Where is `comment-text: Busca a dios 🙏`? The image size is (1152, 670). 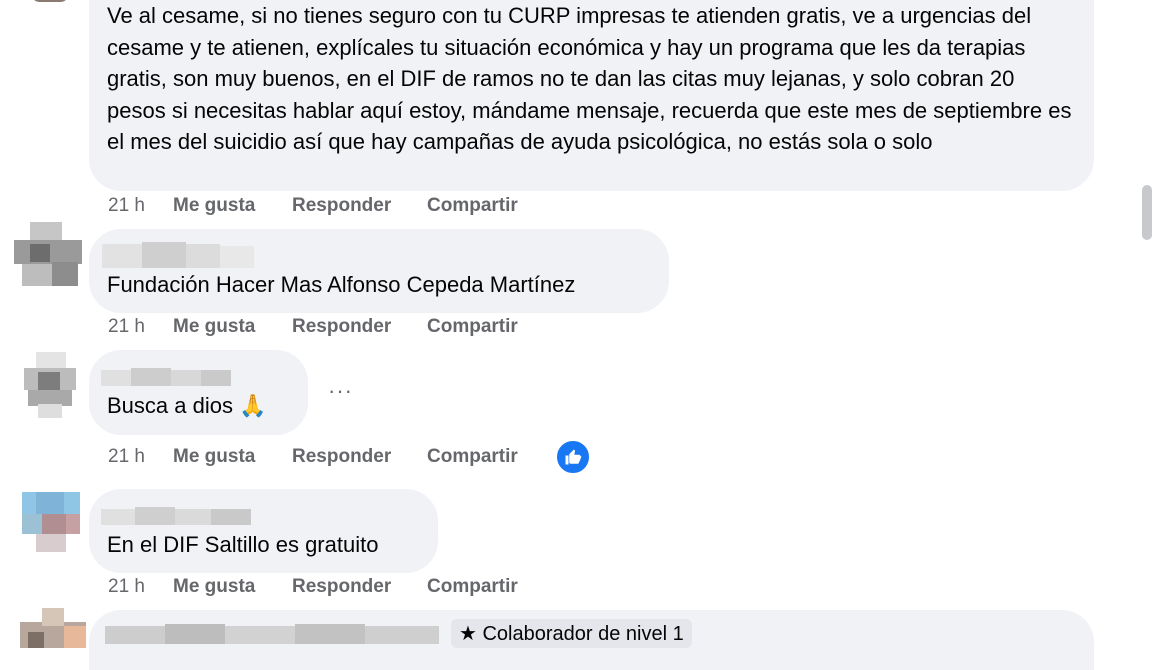
comment-text: Busca a dios 🙏 is located at coordinates (187, 405).